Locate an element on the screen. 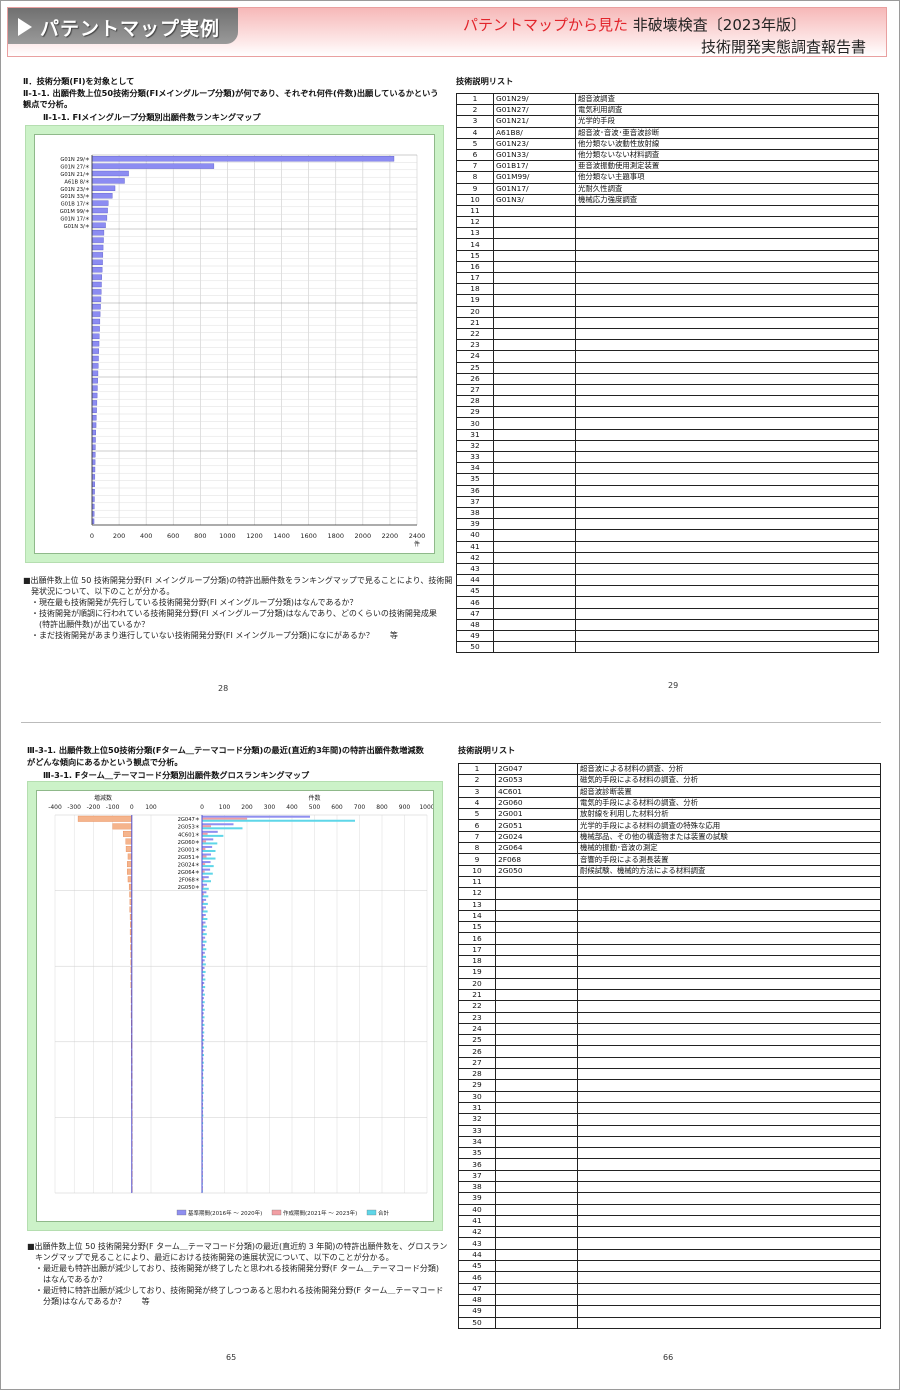 The height and width of the screenshot is (1390, 900). class-code: G01N17/ is located at coordinates (534, 188).